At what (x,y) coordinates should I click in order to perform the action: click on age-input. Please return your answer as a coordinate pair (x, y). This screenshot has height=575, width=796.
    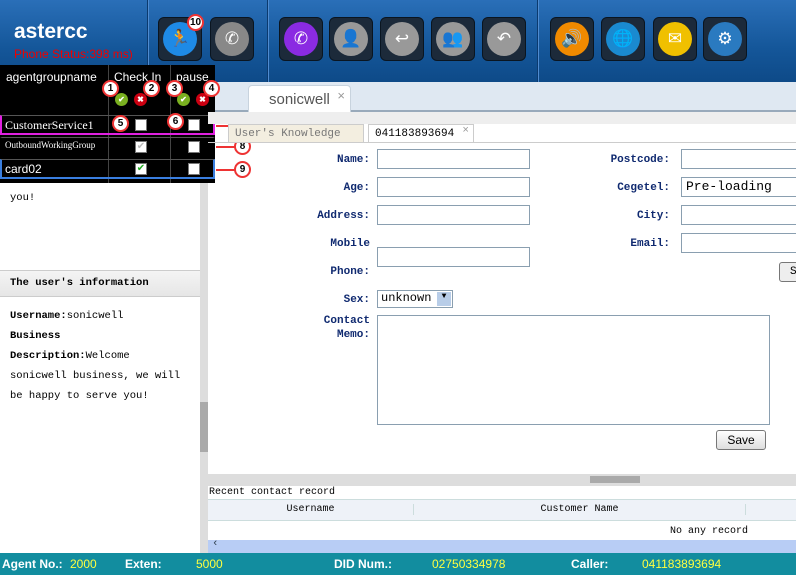
    Looking at the image, I should click on (453, 187).